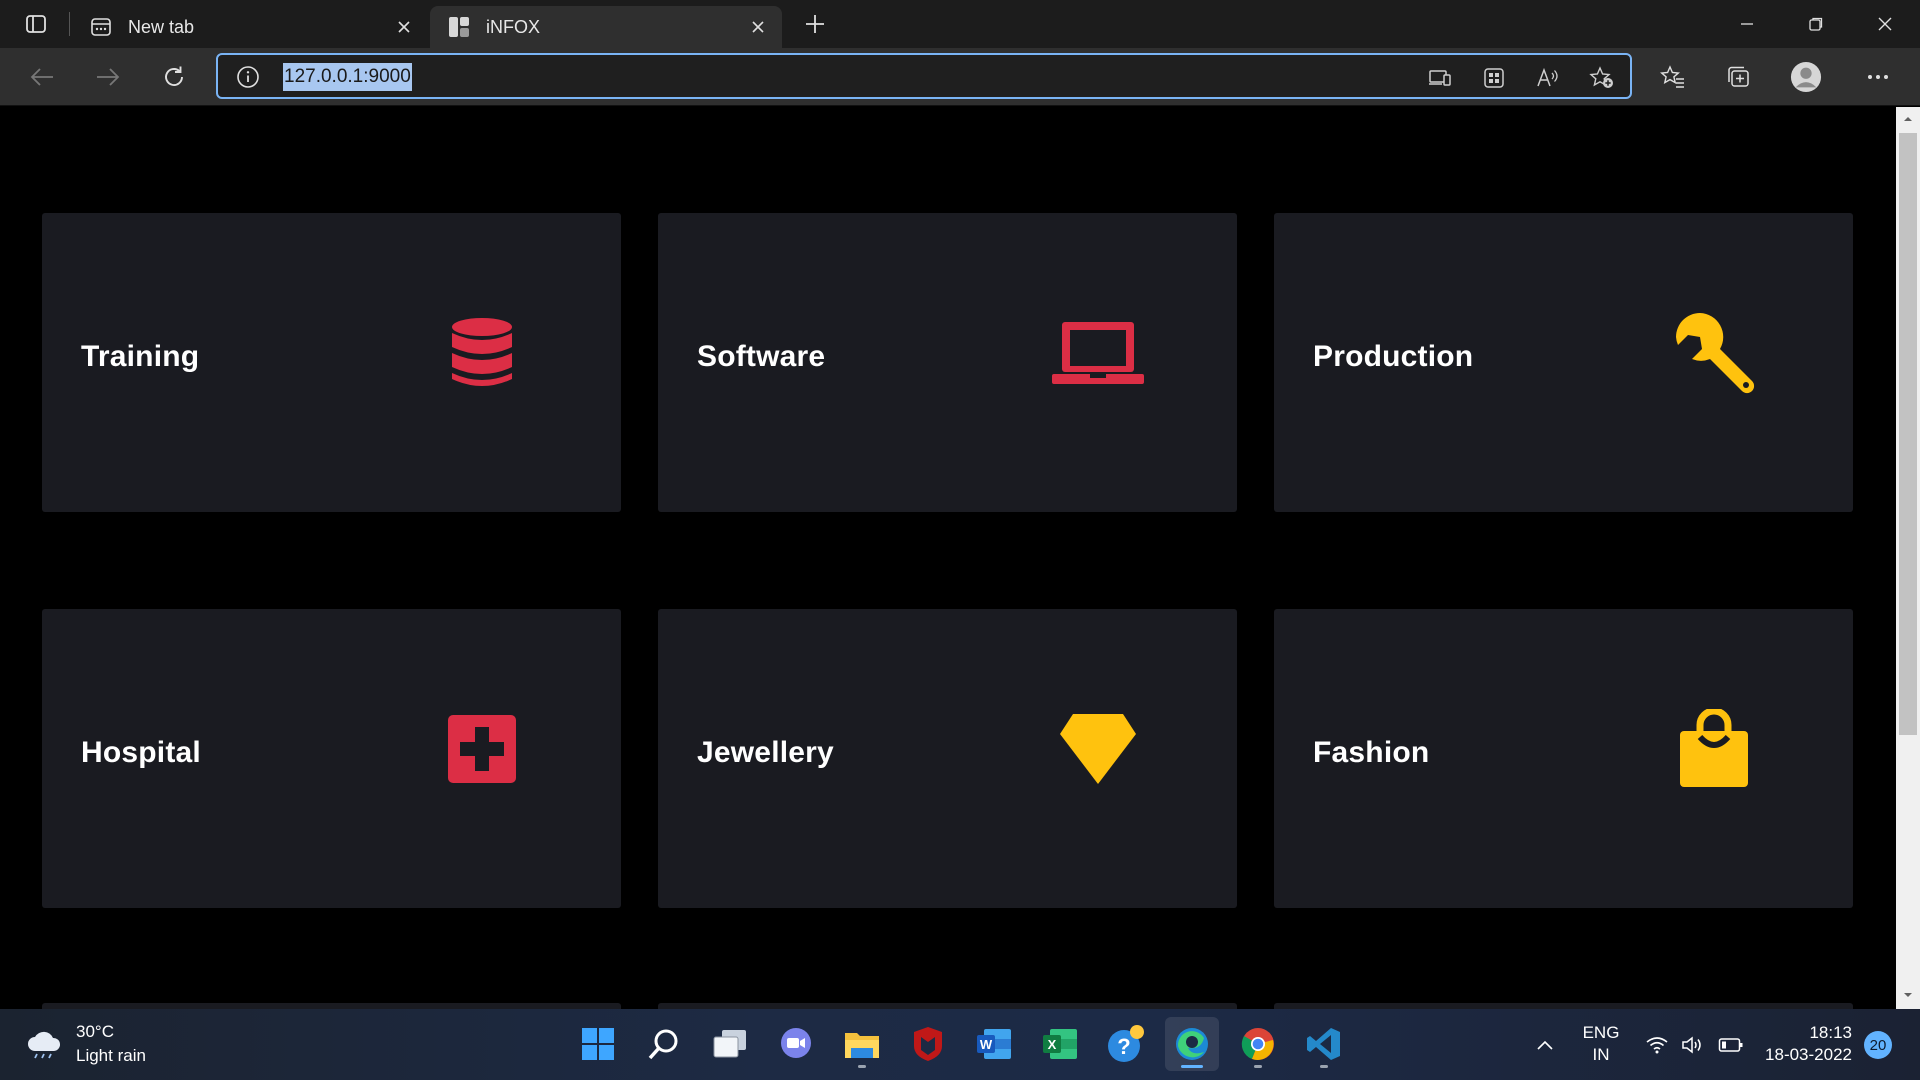 The height and width of the screenshot is (1080, 1920). Describe the element at coordinates (994, 1044) in the screenshot. I see `word-icon: W` at that location.